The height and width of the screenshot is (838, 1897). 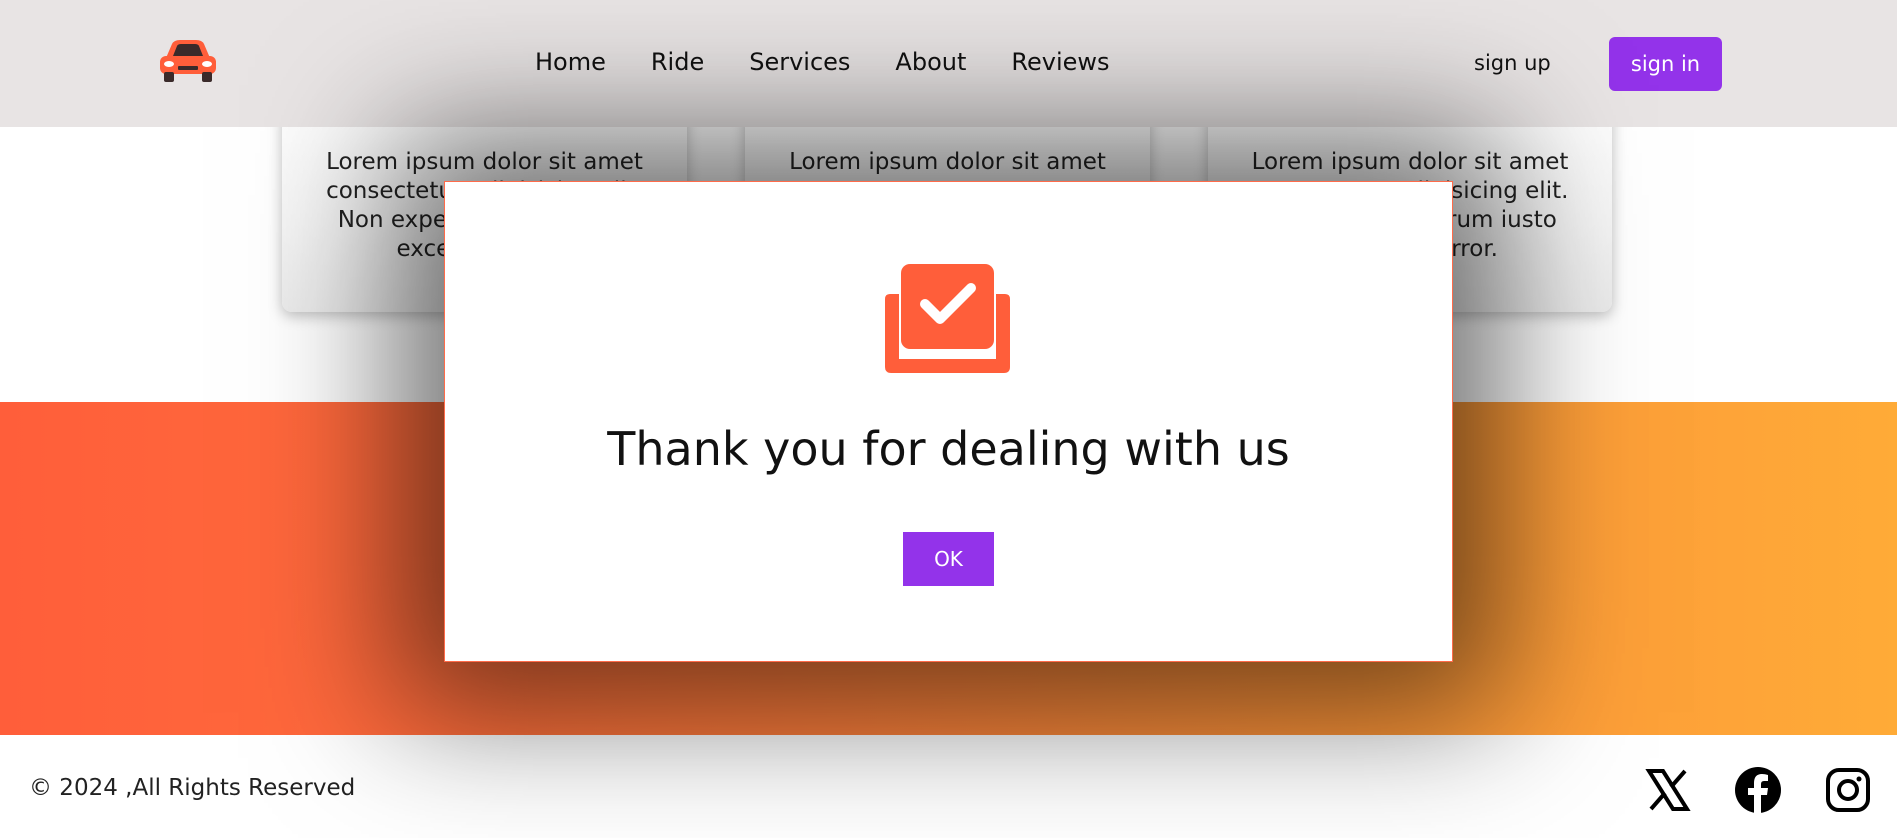 What do you see at coordinates (947, 318) in the screenshot?
I see `check-tray-icon` at bounding box center [947, 318].